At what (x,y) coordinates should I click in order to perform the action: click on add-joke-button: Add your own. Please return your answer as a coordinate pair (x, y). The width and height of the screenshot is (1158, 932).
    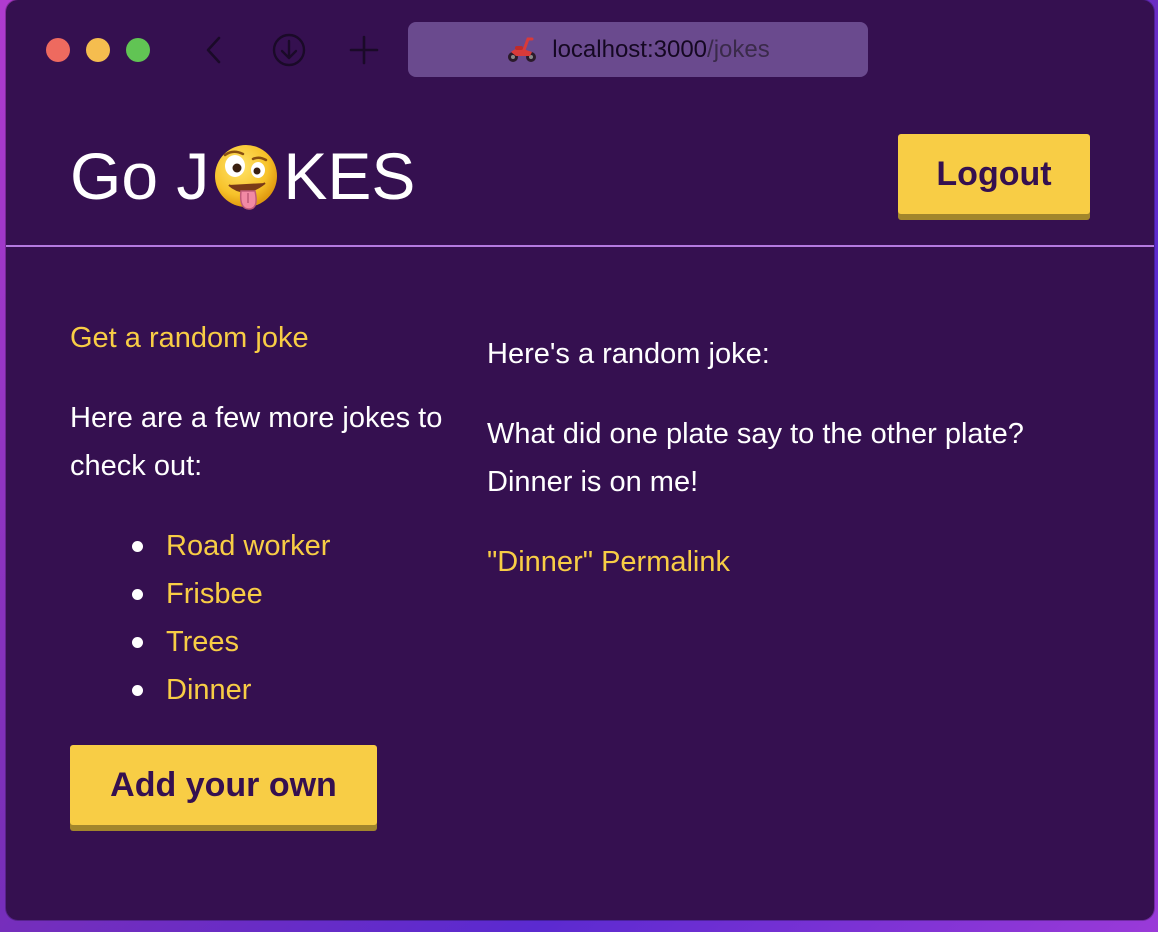
    Looking at the image, I should click on (223, 785).